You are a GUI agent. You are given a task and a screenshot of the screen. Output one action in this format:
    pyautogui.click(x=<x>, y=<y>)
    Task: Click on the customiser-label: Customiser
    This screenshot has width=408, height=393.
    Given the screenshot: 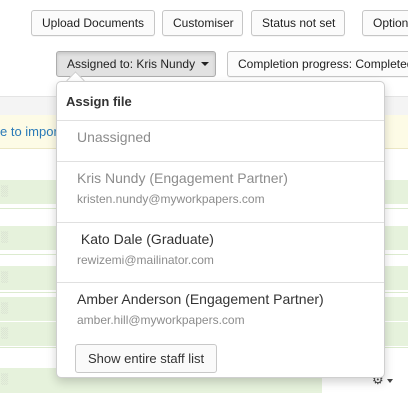 What is the action you would take?
    pyautogui.click(x=203, y=23)
    